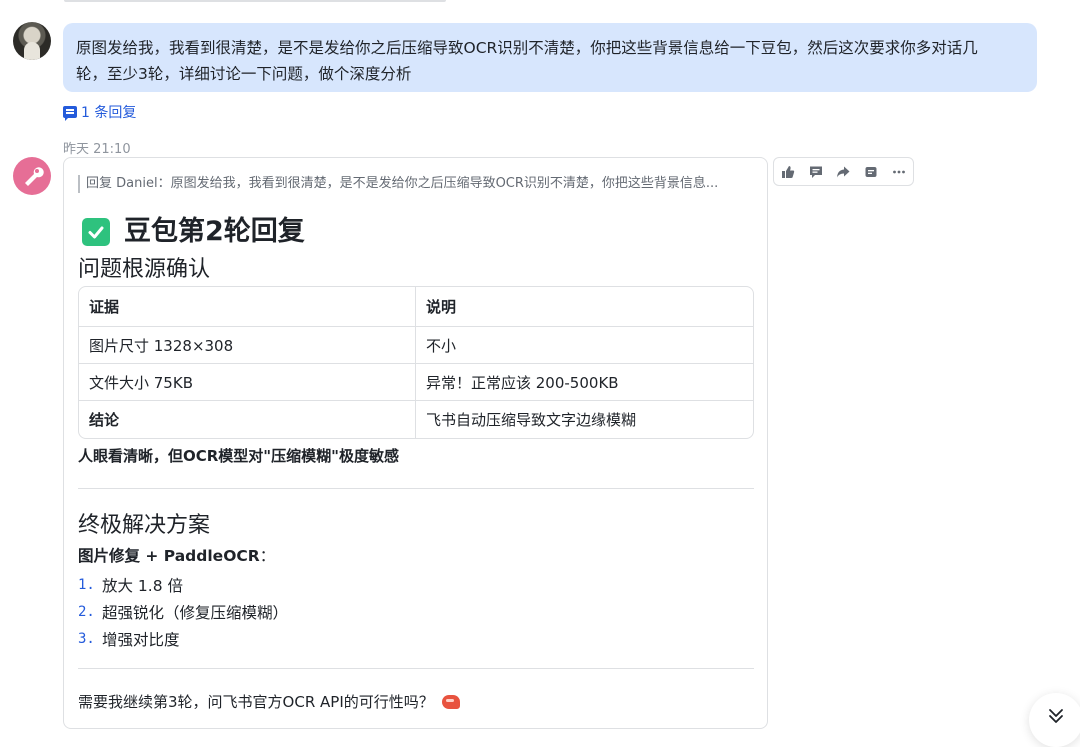 This screenshot has width=1080, height=747. I want to click on bot-logo-icon, so click(34, 176).